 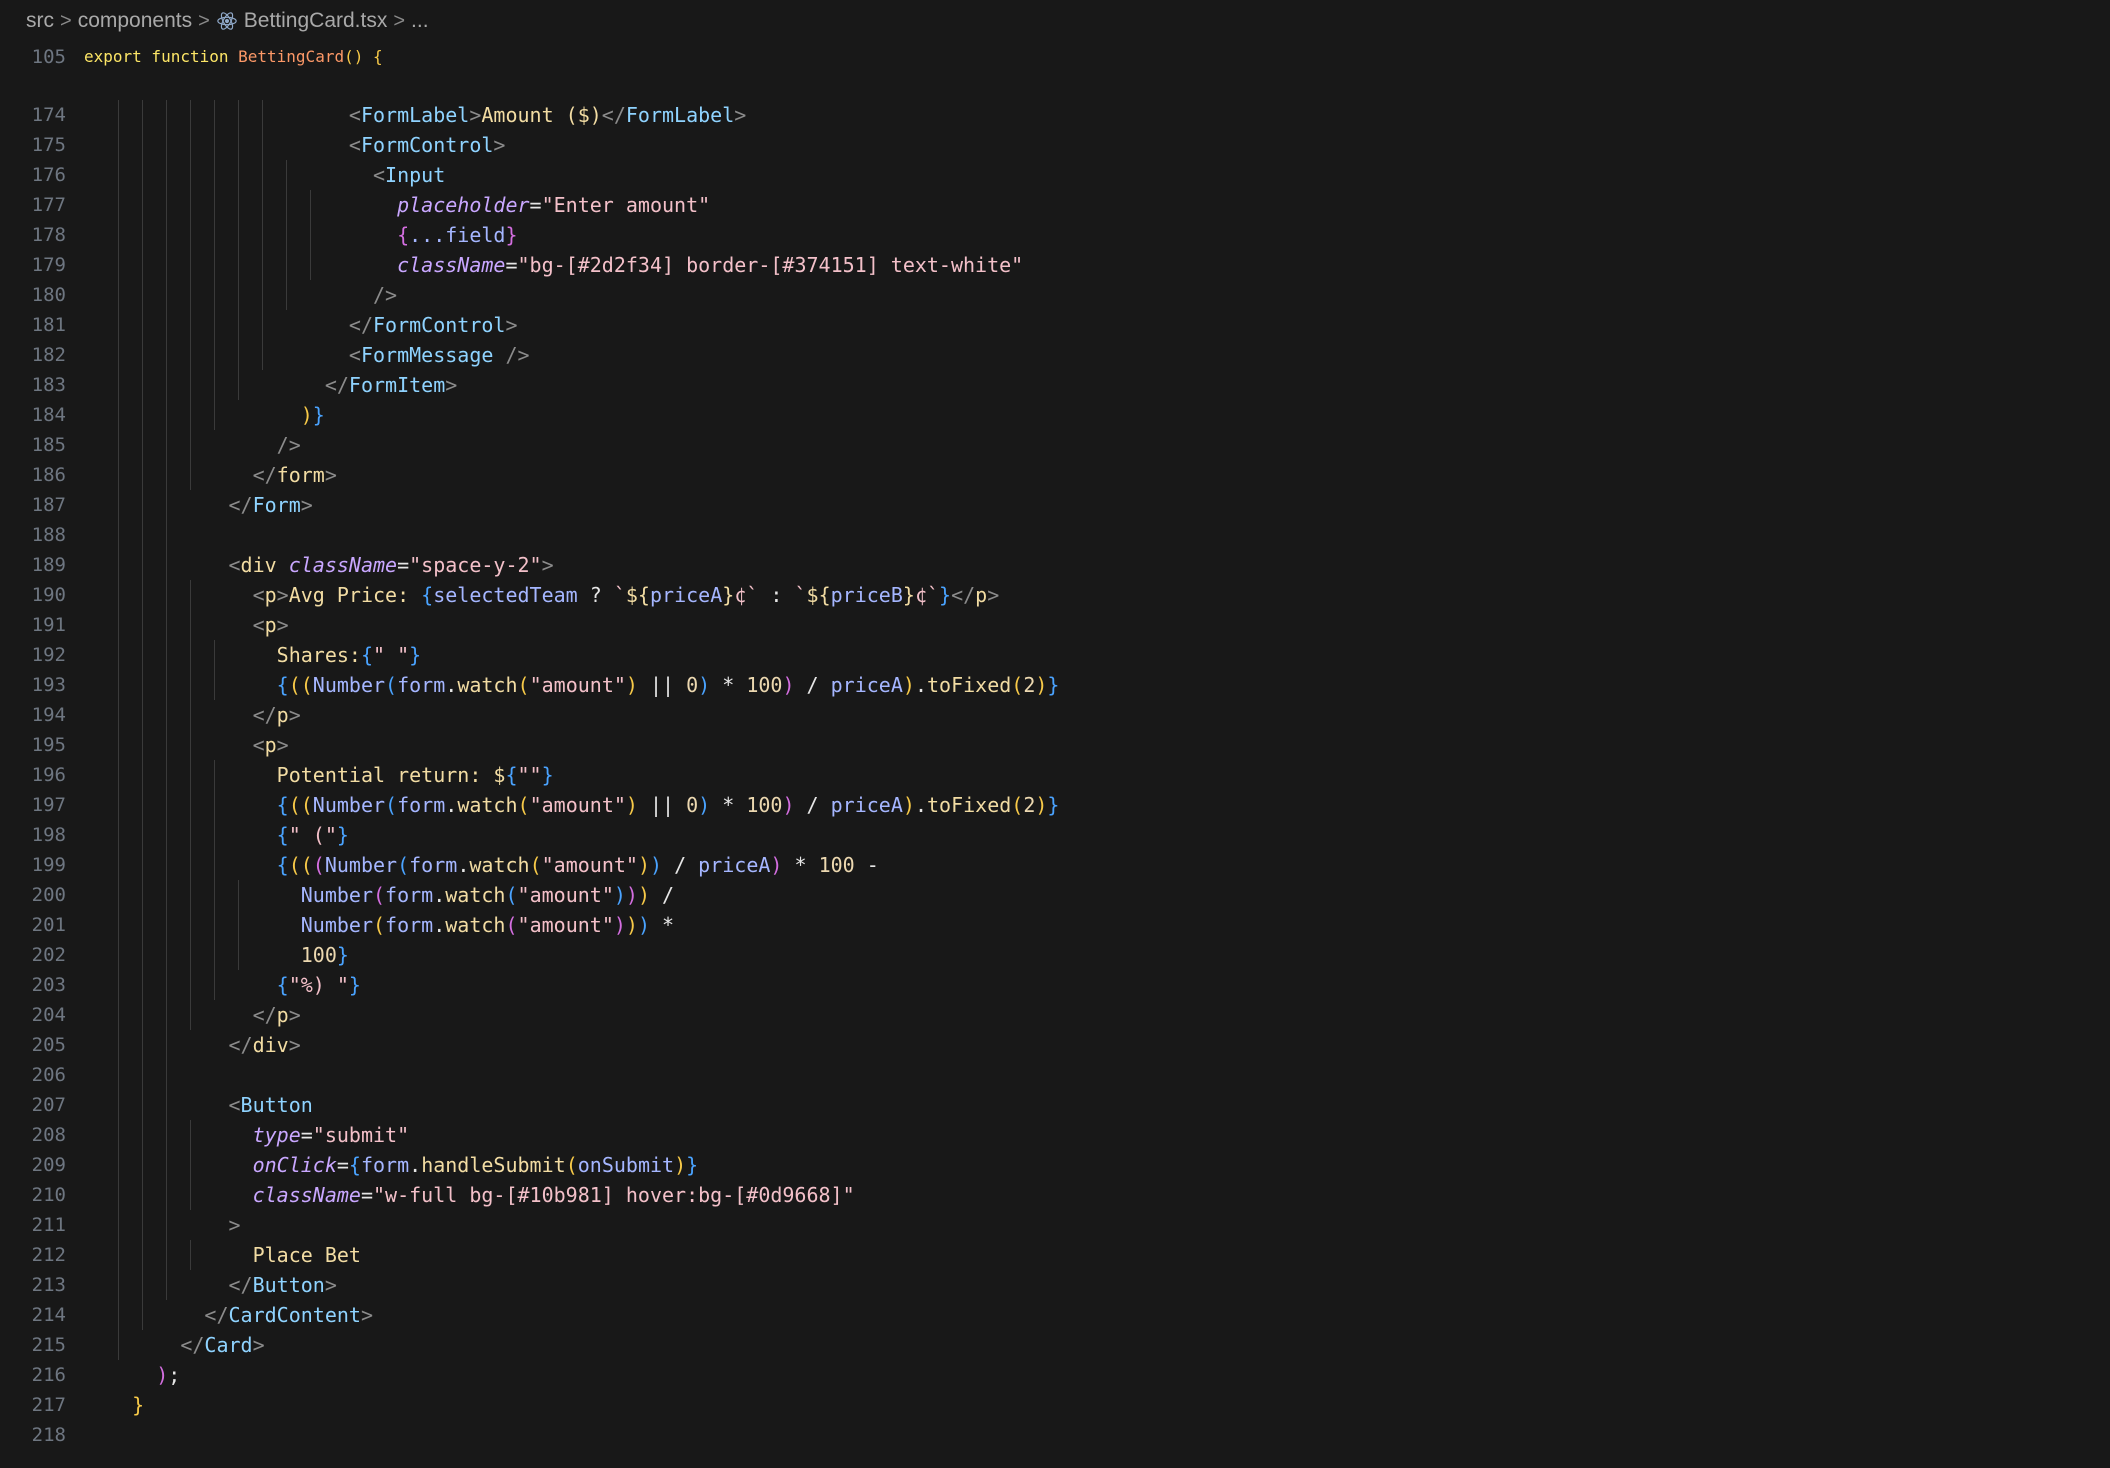 I want to click on code-text: <FormLabel>Amount ($)</FormLabel>, so click(x=415, y=115).